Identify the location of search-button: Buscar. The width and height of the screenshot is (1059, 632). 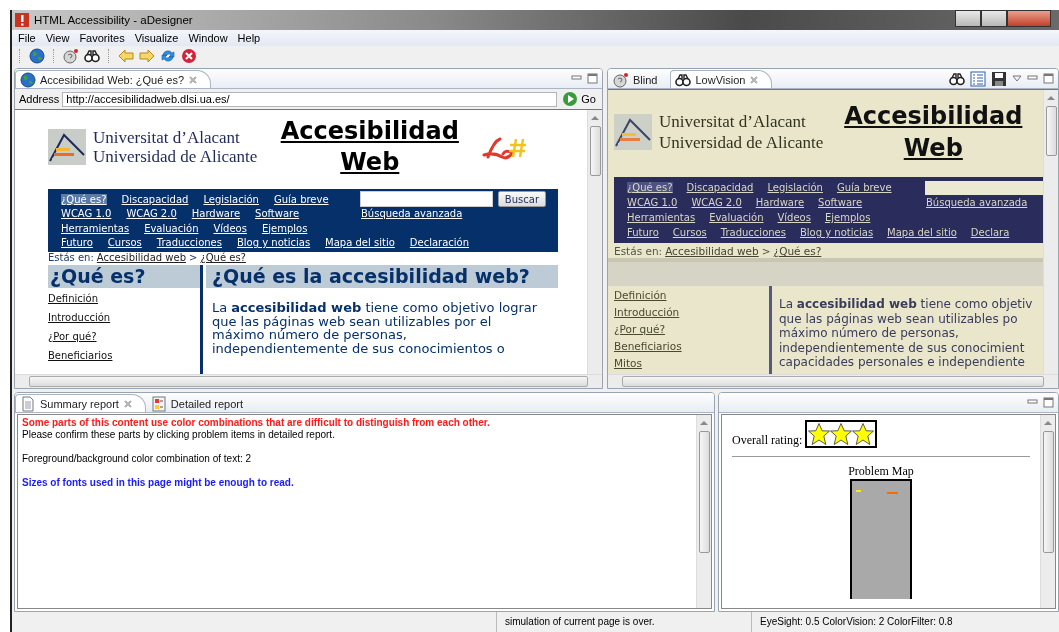
(521, 199).